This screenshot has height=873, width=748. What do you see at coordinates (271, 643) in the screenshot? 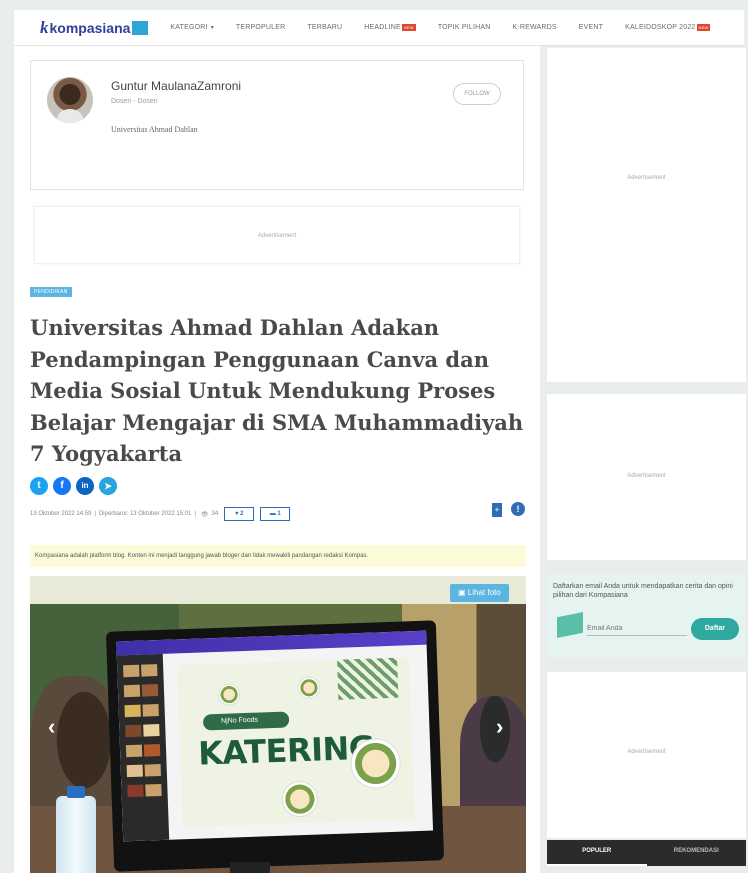
I see `canva-toolbar` at bounding box center [271, 643].